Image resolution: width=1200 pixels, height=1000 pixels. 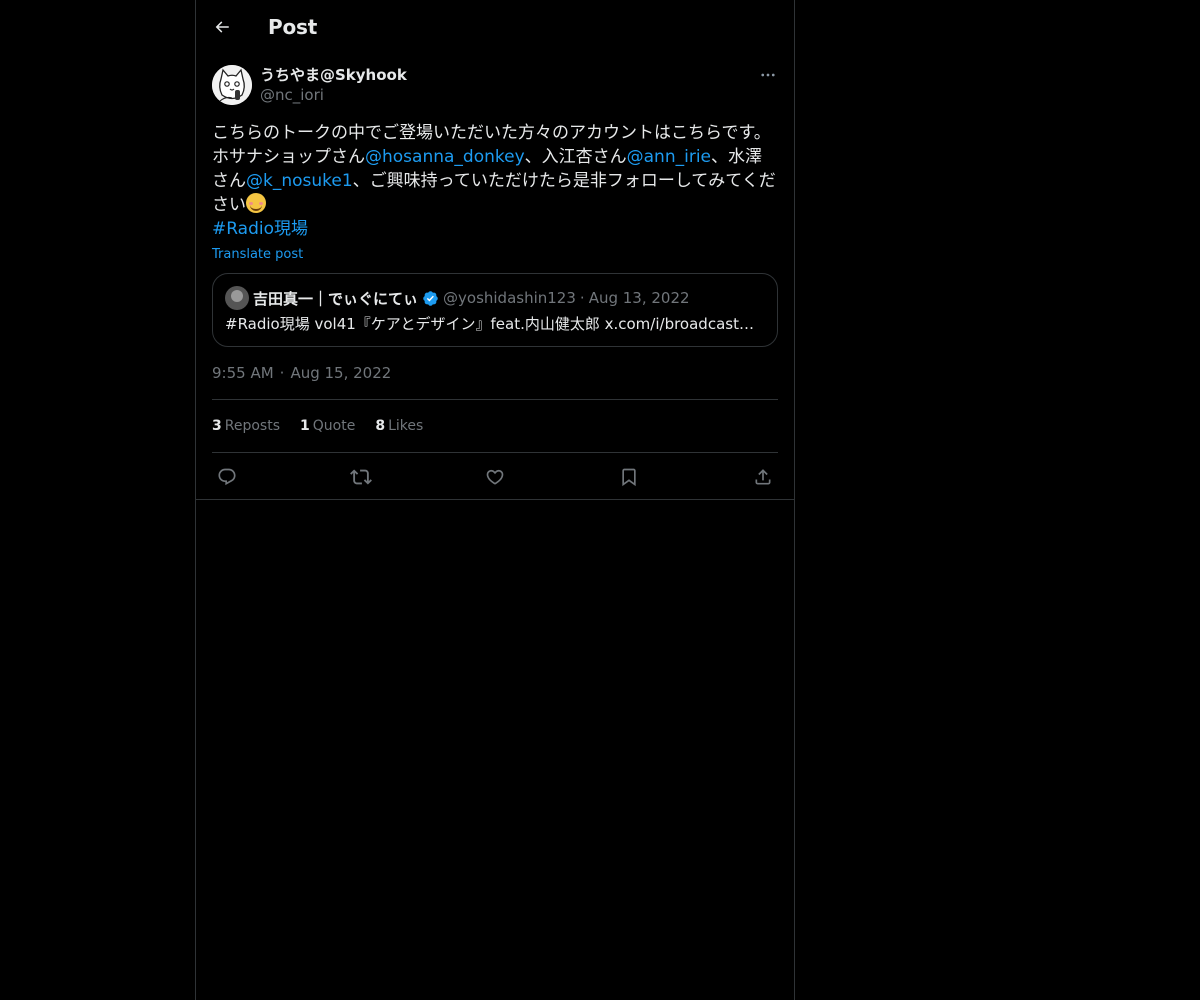 I want to click on smiling-face-emoji-icon, so click(x=256, y=203).